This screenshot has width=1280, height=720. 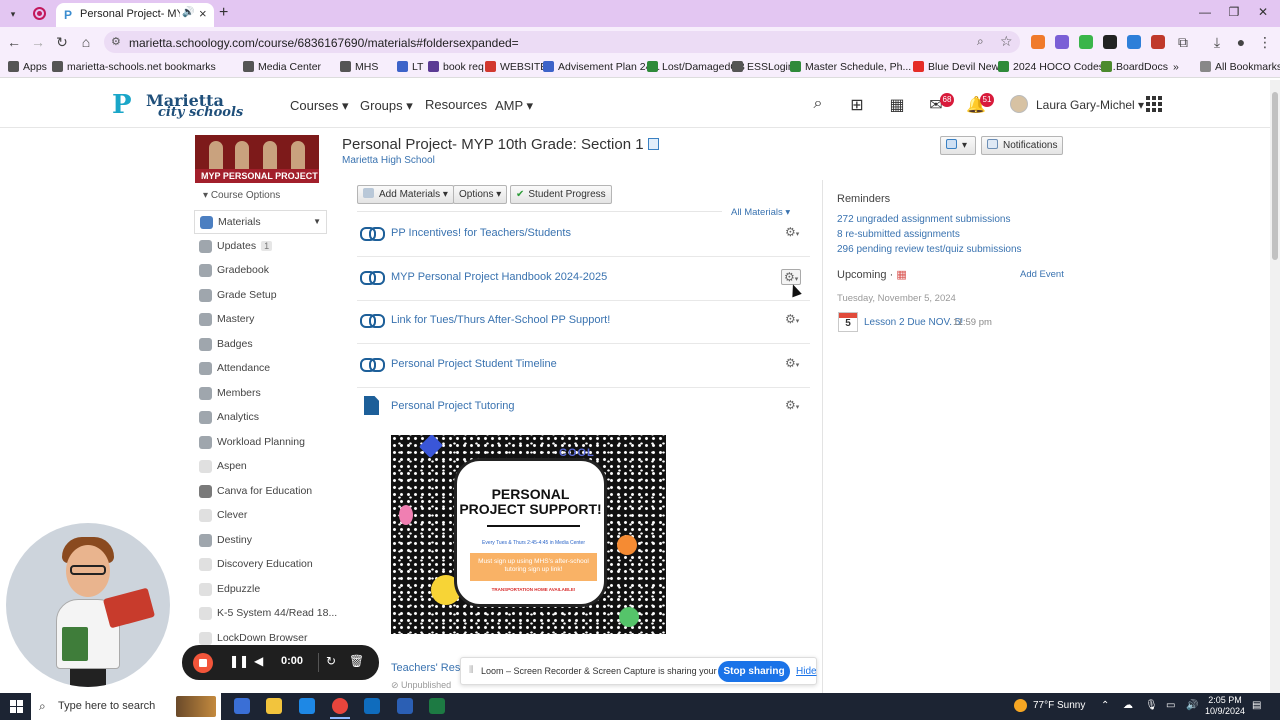 What do you see at coordinates (242, 706) in the screenshot?
I see `task-view-icon` at bounding box center [242, 706].